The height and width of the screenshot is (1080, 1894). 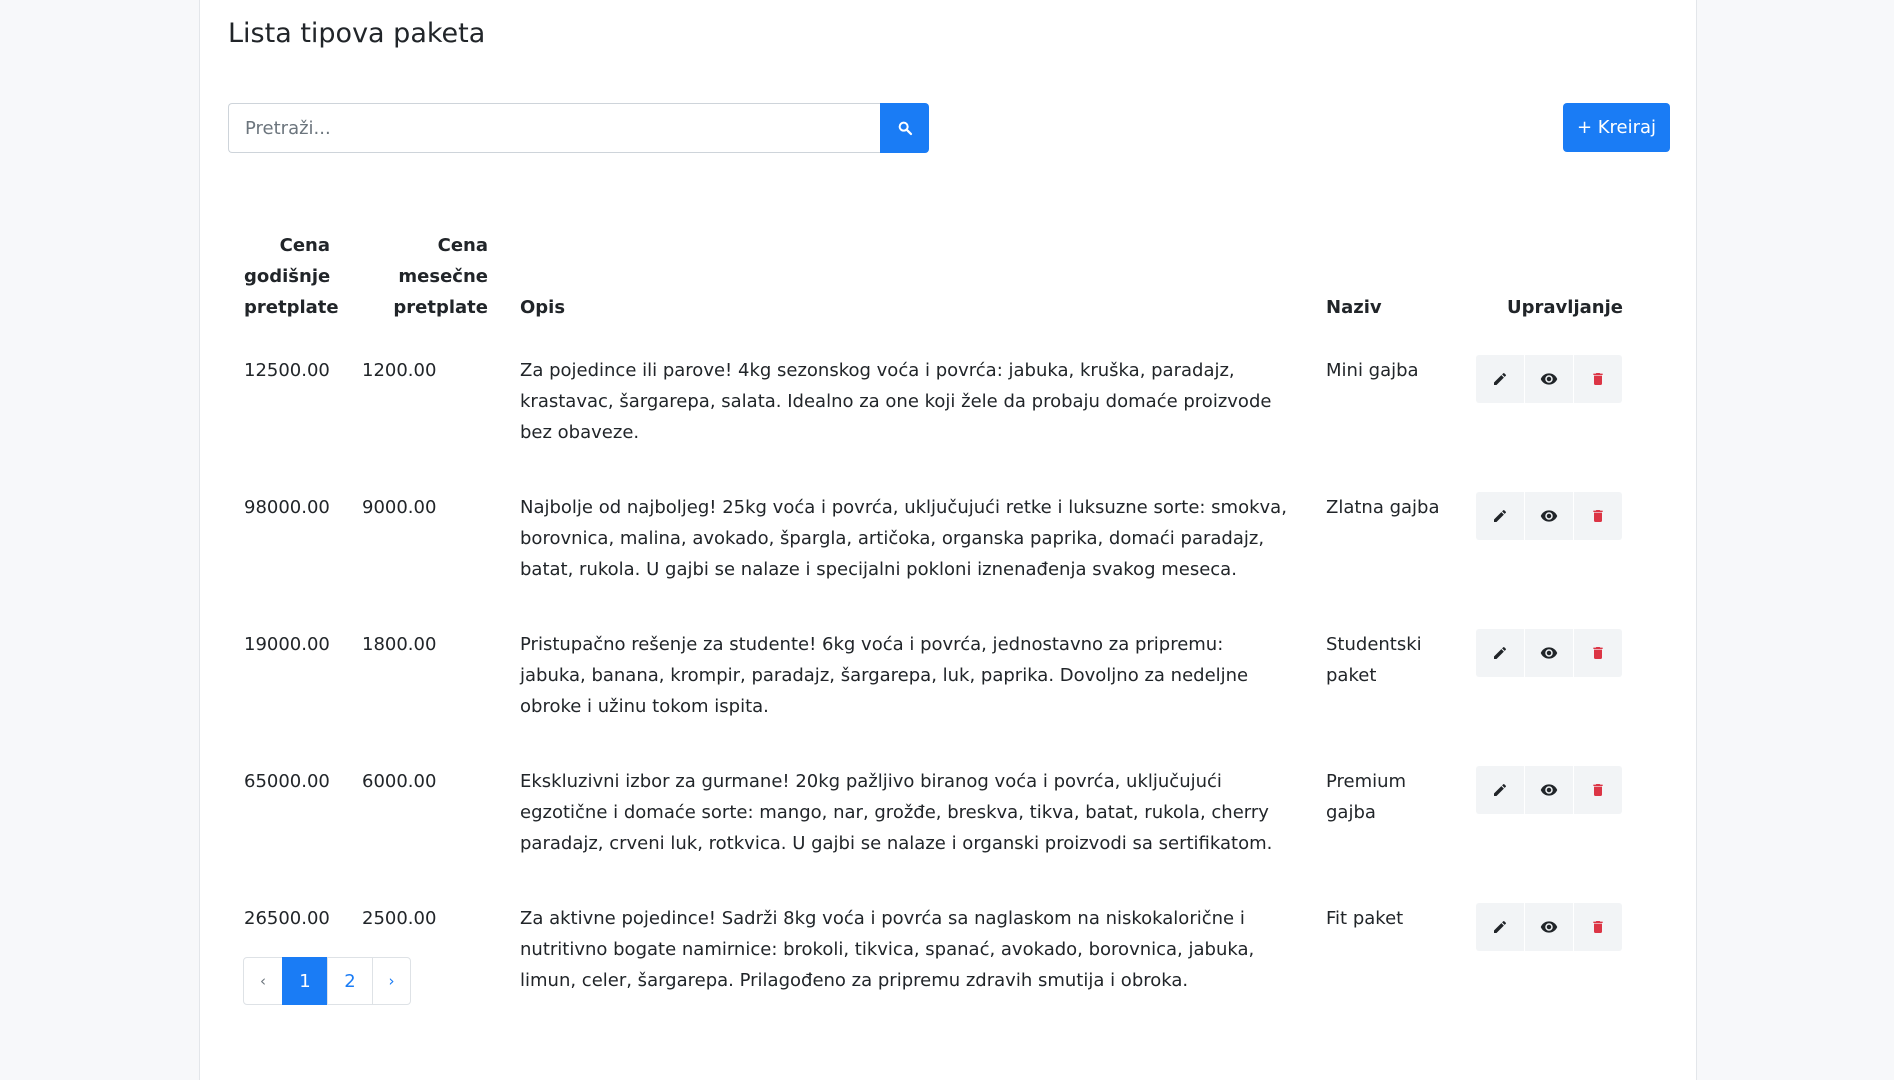 I want to click on pagination-page-2: 2, so click(x=350, y=981).